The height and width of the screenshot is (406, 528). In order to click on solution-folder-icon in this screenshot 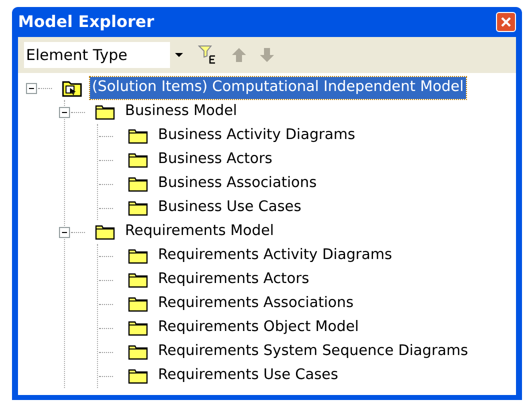, I will do `click(72, 88)`.